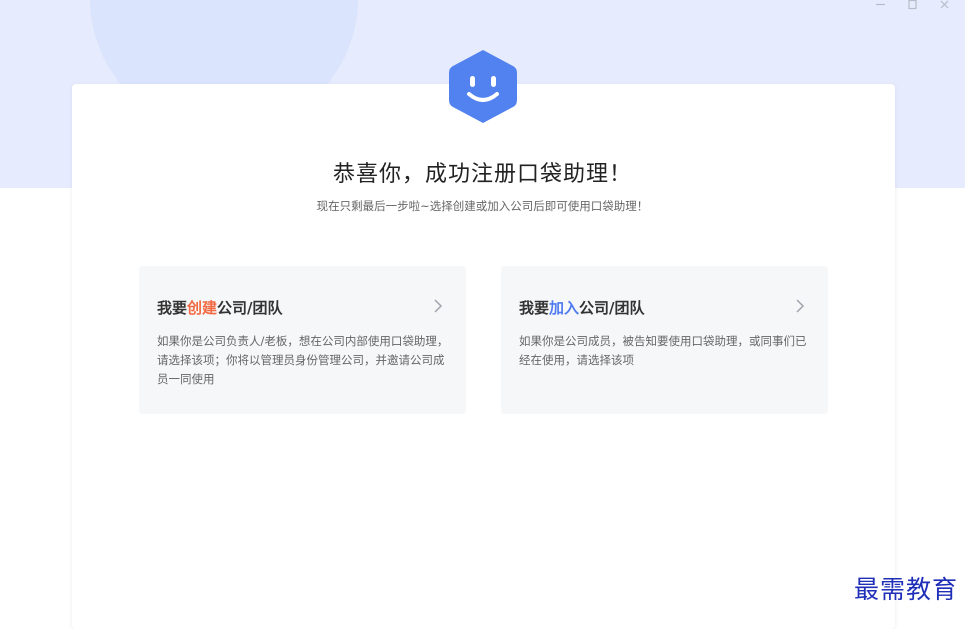  I want to click on join-option-prefix: 我要, so click(534, 308).